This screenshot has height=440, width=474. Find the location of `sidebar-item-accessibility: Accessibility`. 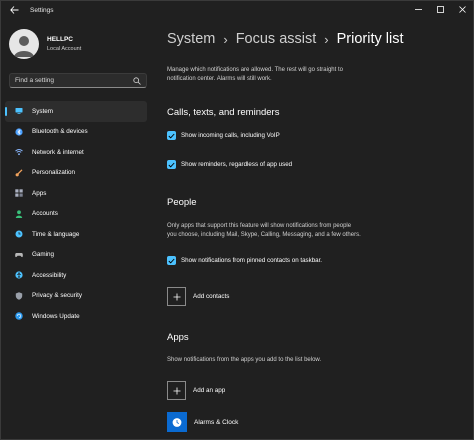

sidebar-item-accessibility: Accessibility is located at coordinates (76, 275).